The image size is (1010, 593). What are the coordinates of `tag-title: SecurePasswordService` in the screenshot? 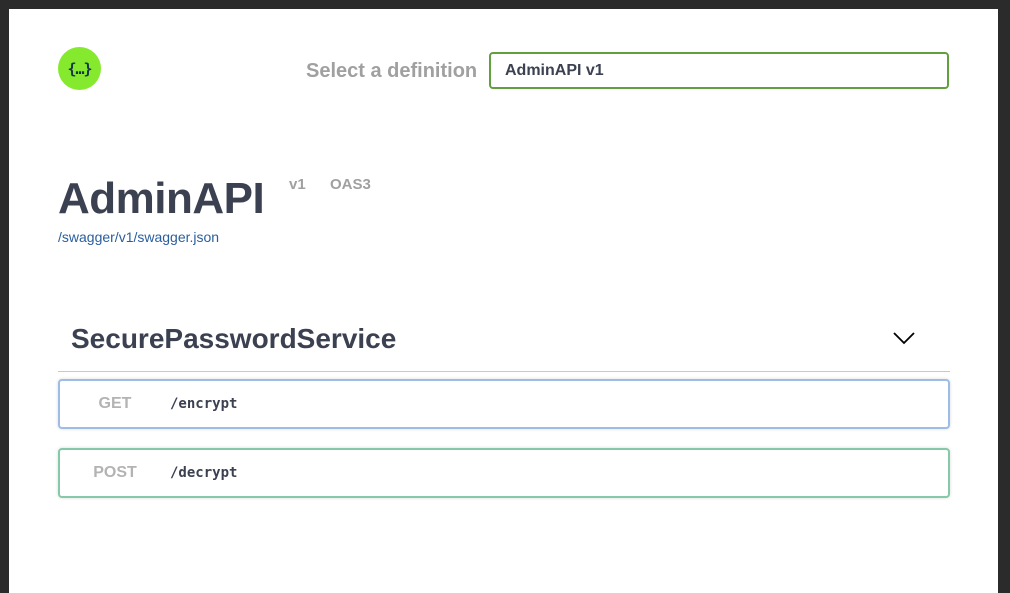 It's located at (233, 339).